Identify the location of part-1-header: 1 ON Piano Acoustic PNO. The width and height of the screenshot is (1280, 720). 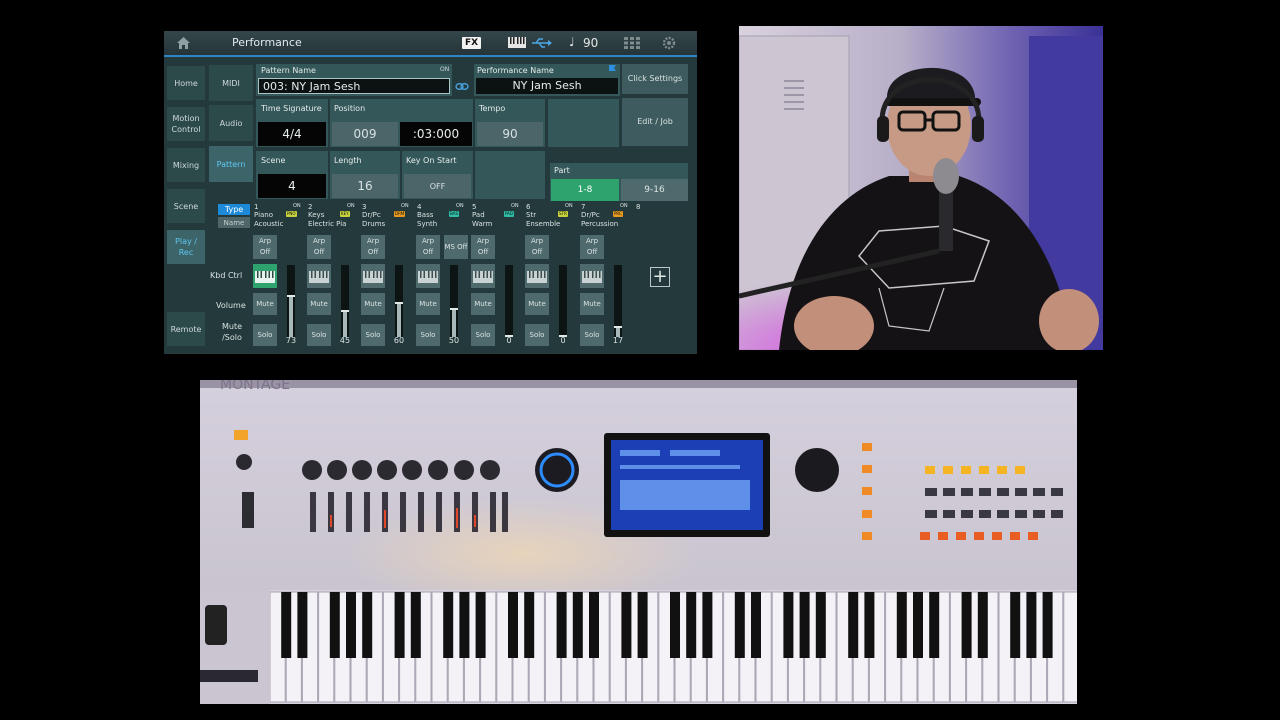
(279, 217).